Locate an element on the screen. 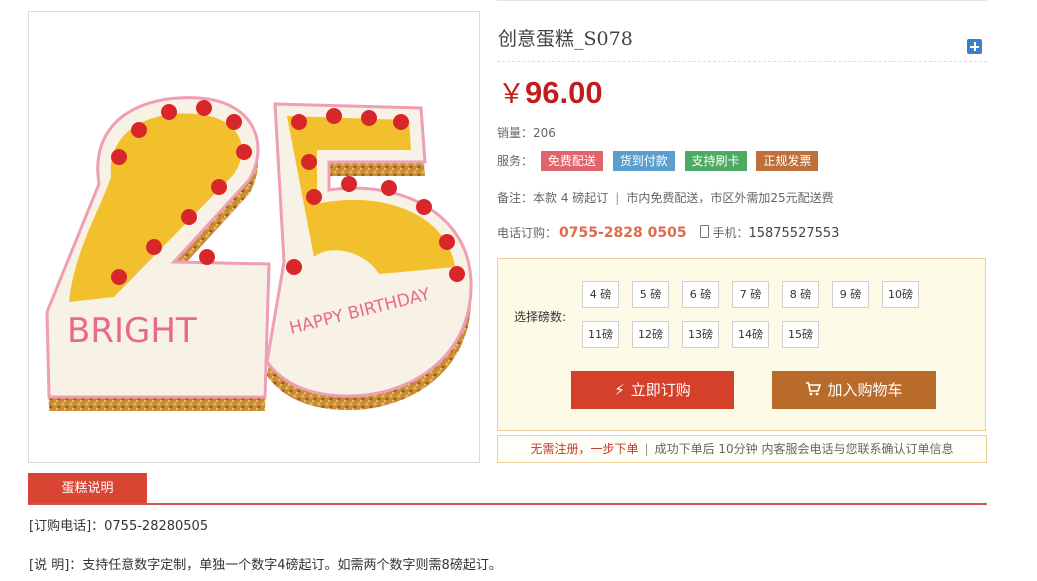  cake-text-bright: BRIGHT is located at coordinates (132, 331).